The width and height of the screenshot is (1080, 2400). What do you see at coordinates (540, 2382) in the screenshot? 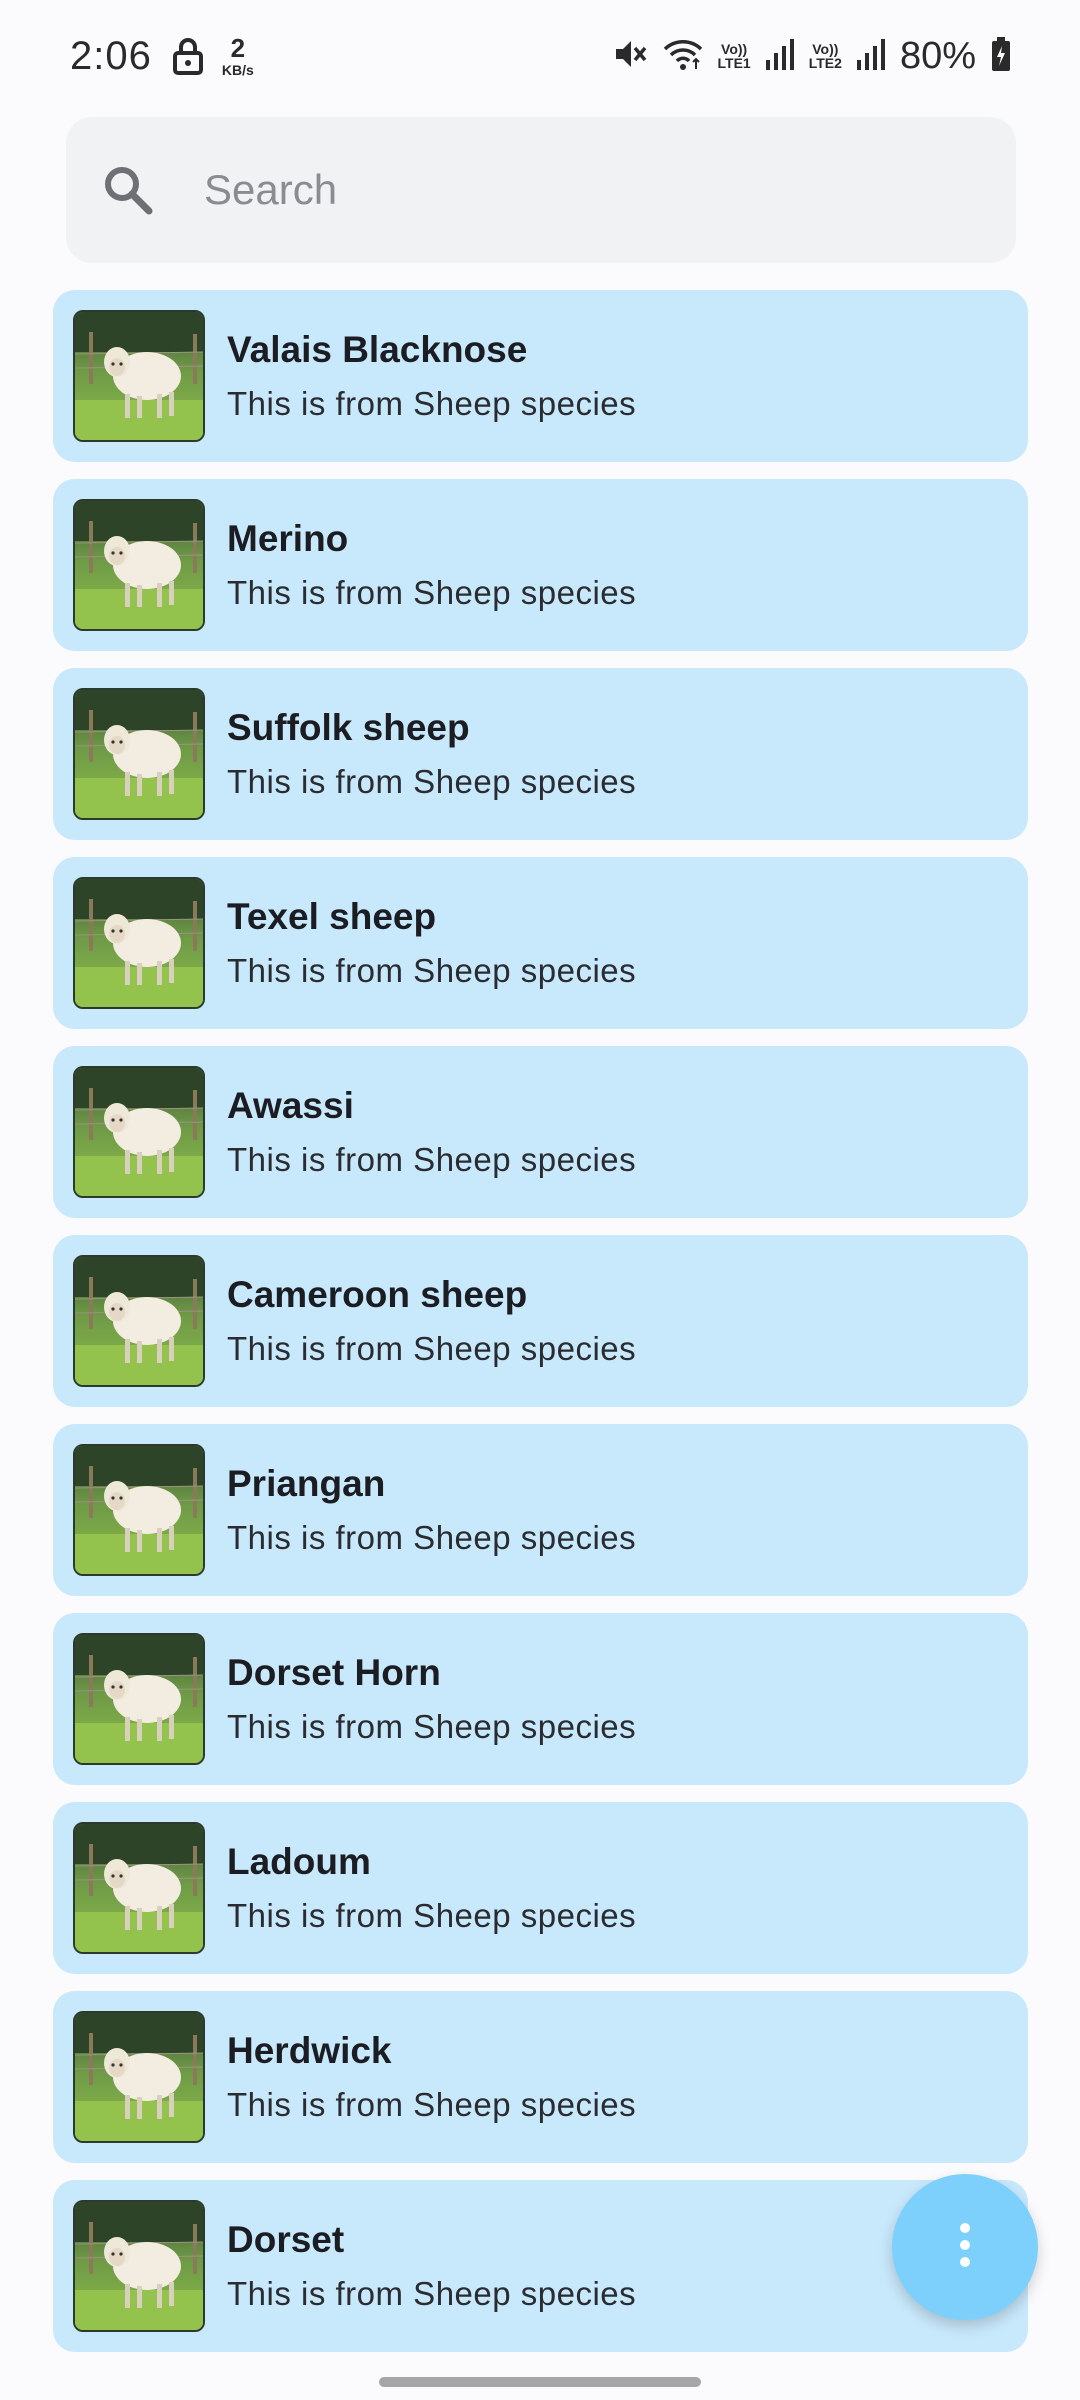
I see `gesture-handle` at bounding box center [540, 2382].